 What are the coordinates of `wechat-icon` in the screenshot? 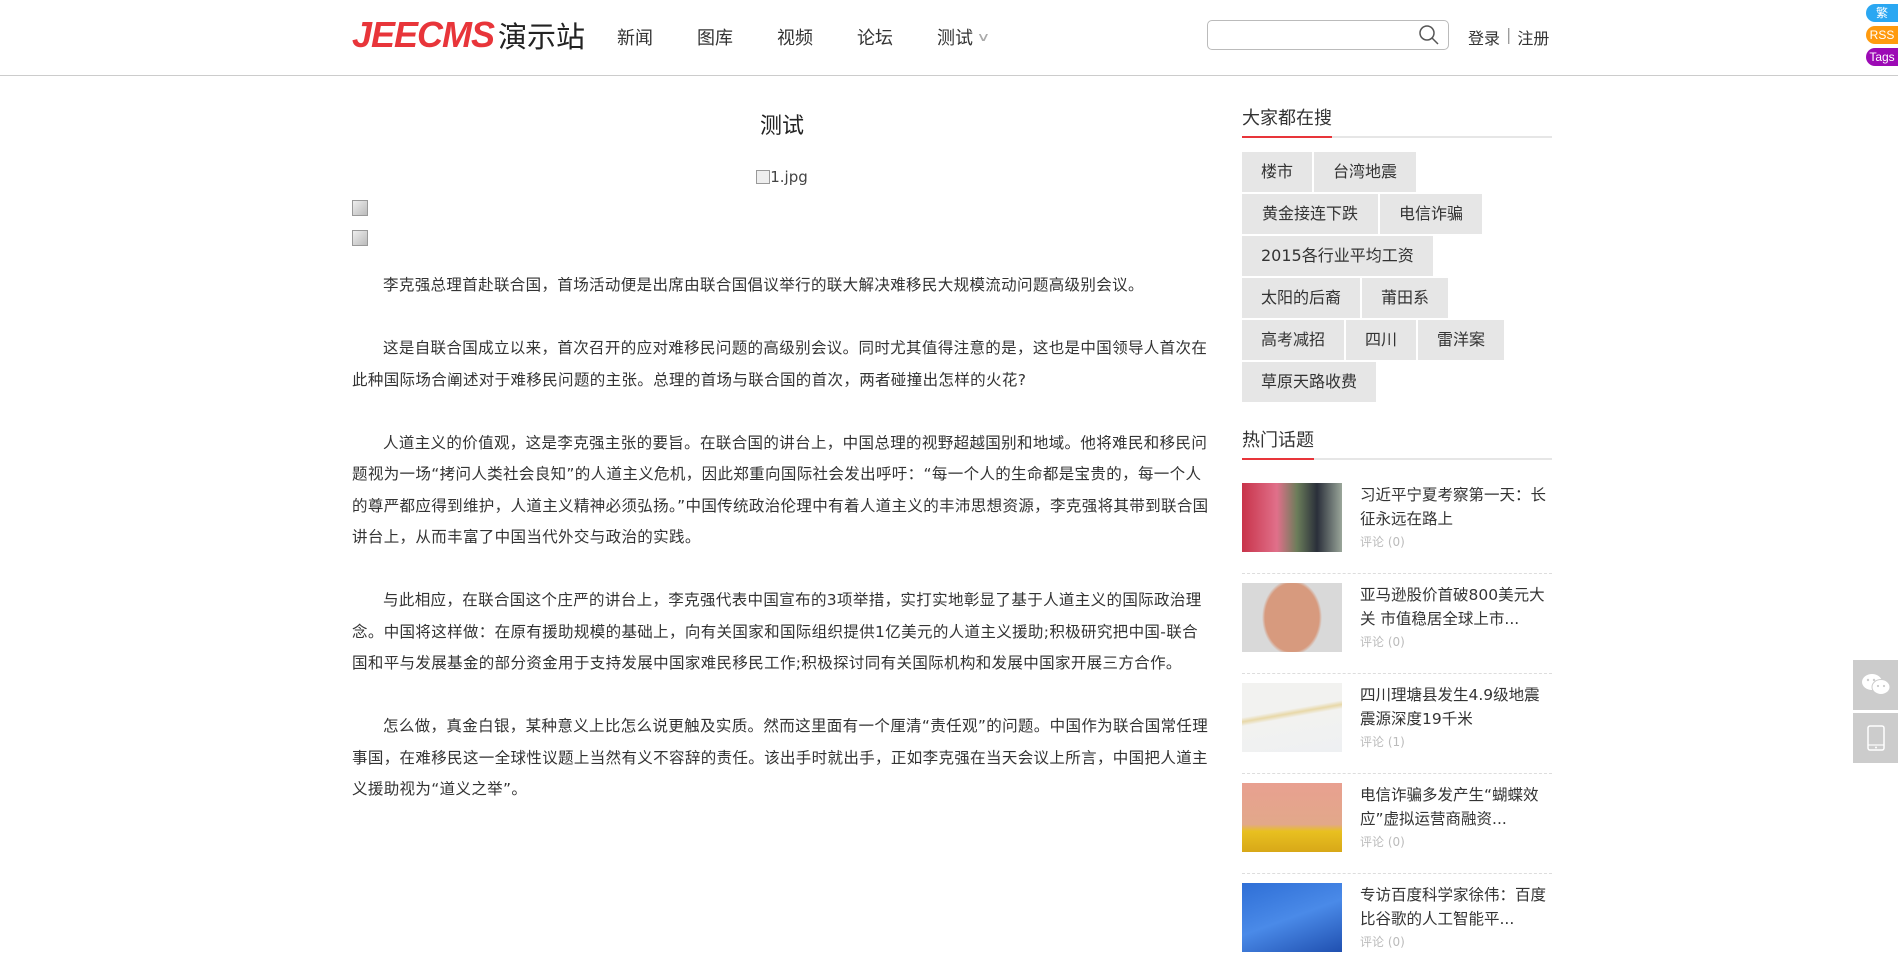 It's located at (1875, 684).